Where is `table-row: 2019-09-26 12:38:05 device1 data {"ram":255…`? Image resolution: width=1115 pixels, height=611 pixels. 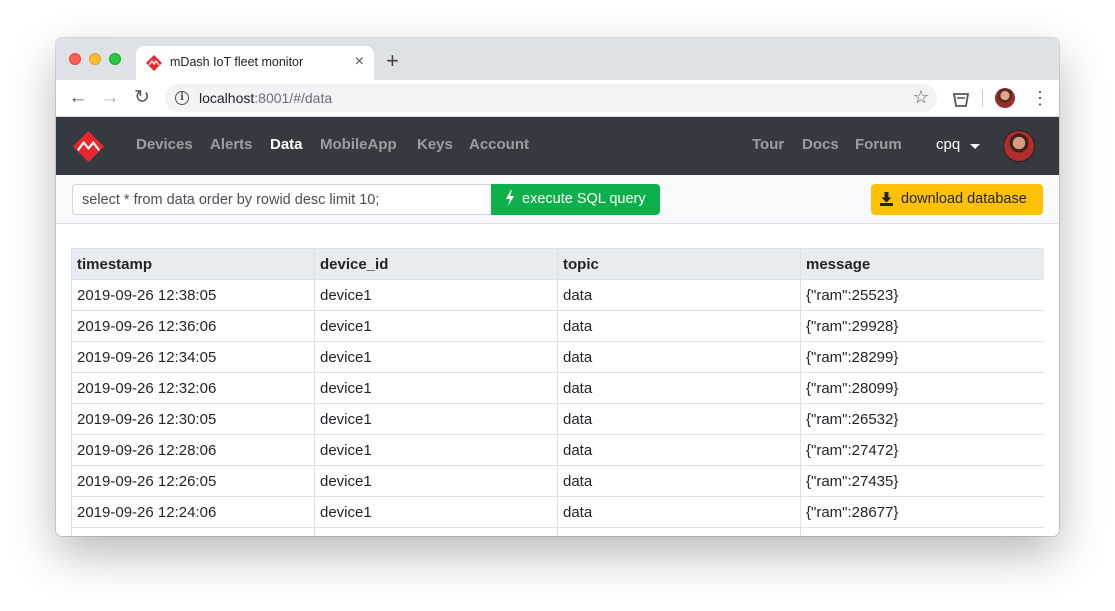 table-row: 2019-09-26 12:38:05 device1 data {"ram":255… is located at coordinates (557, 295).